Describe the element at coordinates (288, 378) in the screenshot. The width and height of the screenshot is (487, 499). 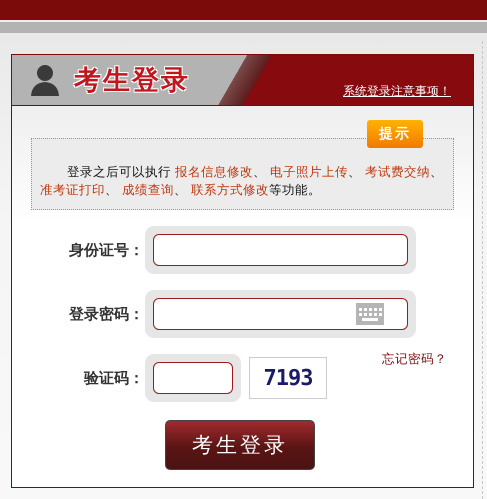
I see `captcha-image: 7193` at that location.